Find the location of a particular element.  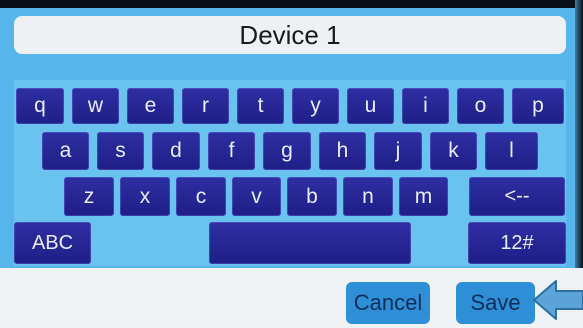

abc-mode-key: ABC is located at coordinates (52, 243).